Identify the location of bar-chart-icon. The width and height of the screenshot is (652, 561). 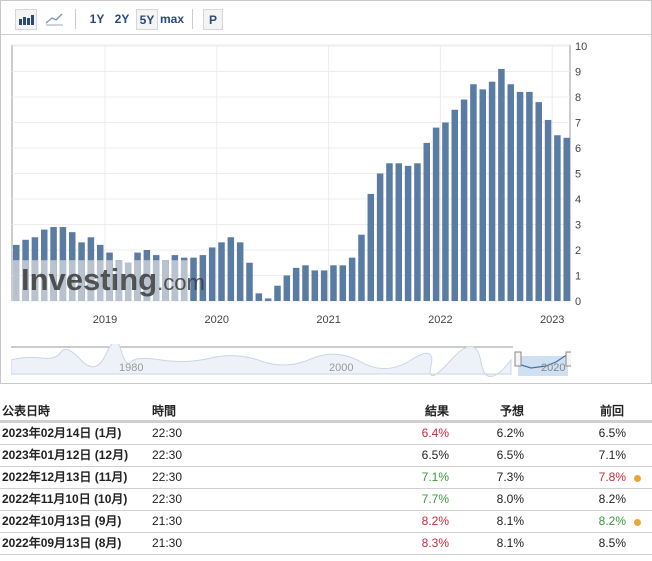
(26, 20).